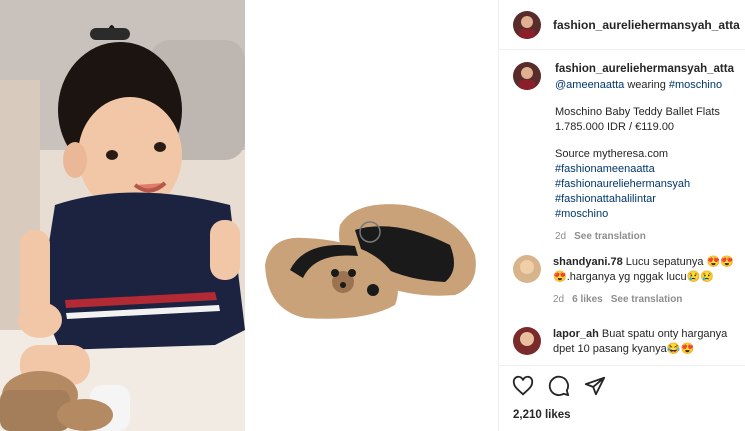  What do you see at coordinates (622, 409) in the screenshot?
I see `likes-count: 2,210 likes` at bounding box center [622, 409].